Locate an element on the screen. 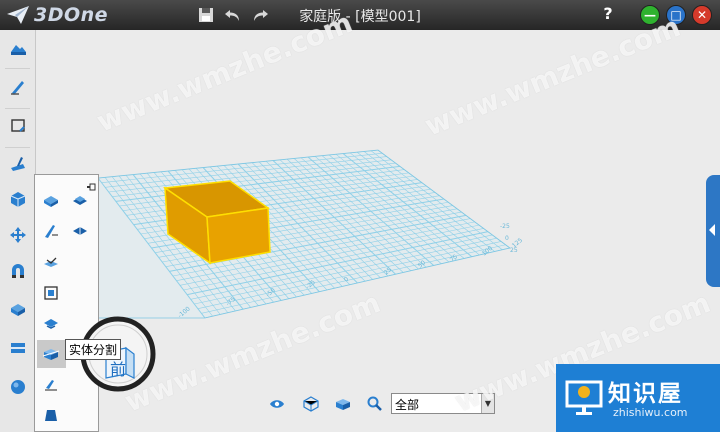 The image size is (720, 432). title-bar: 3DOne 家庭版 - [模型001] ? — □ ✕ is located at coordinates (360, 15).